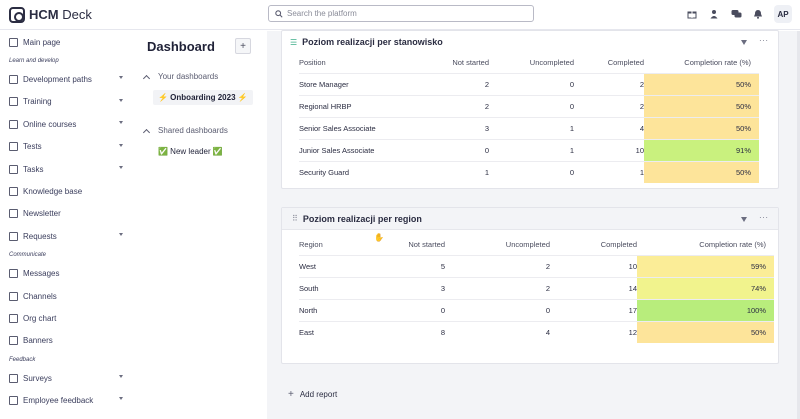 The height and width of the screenshot is (419, 800). What do you see at coordinates (66, 236) in the screenshot?
I see `sidebar-item-requests: Requests` at bounding box center [66, 236].